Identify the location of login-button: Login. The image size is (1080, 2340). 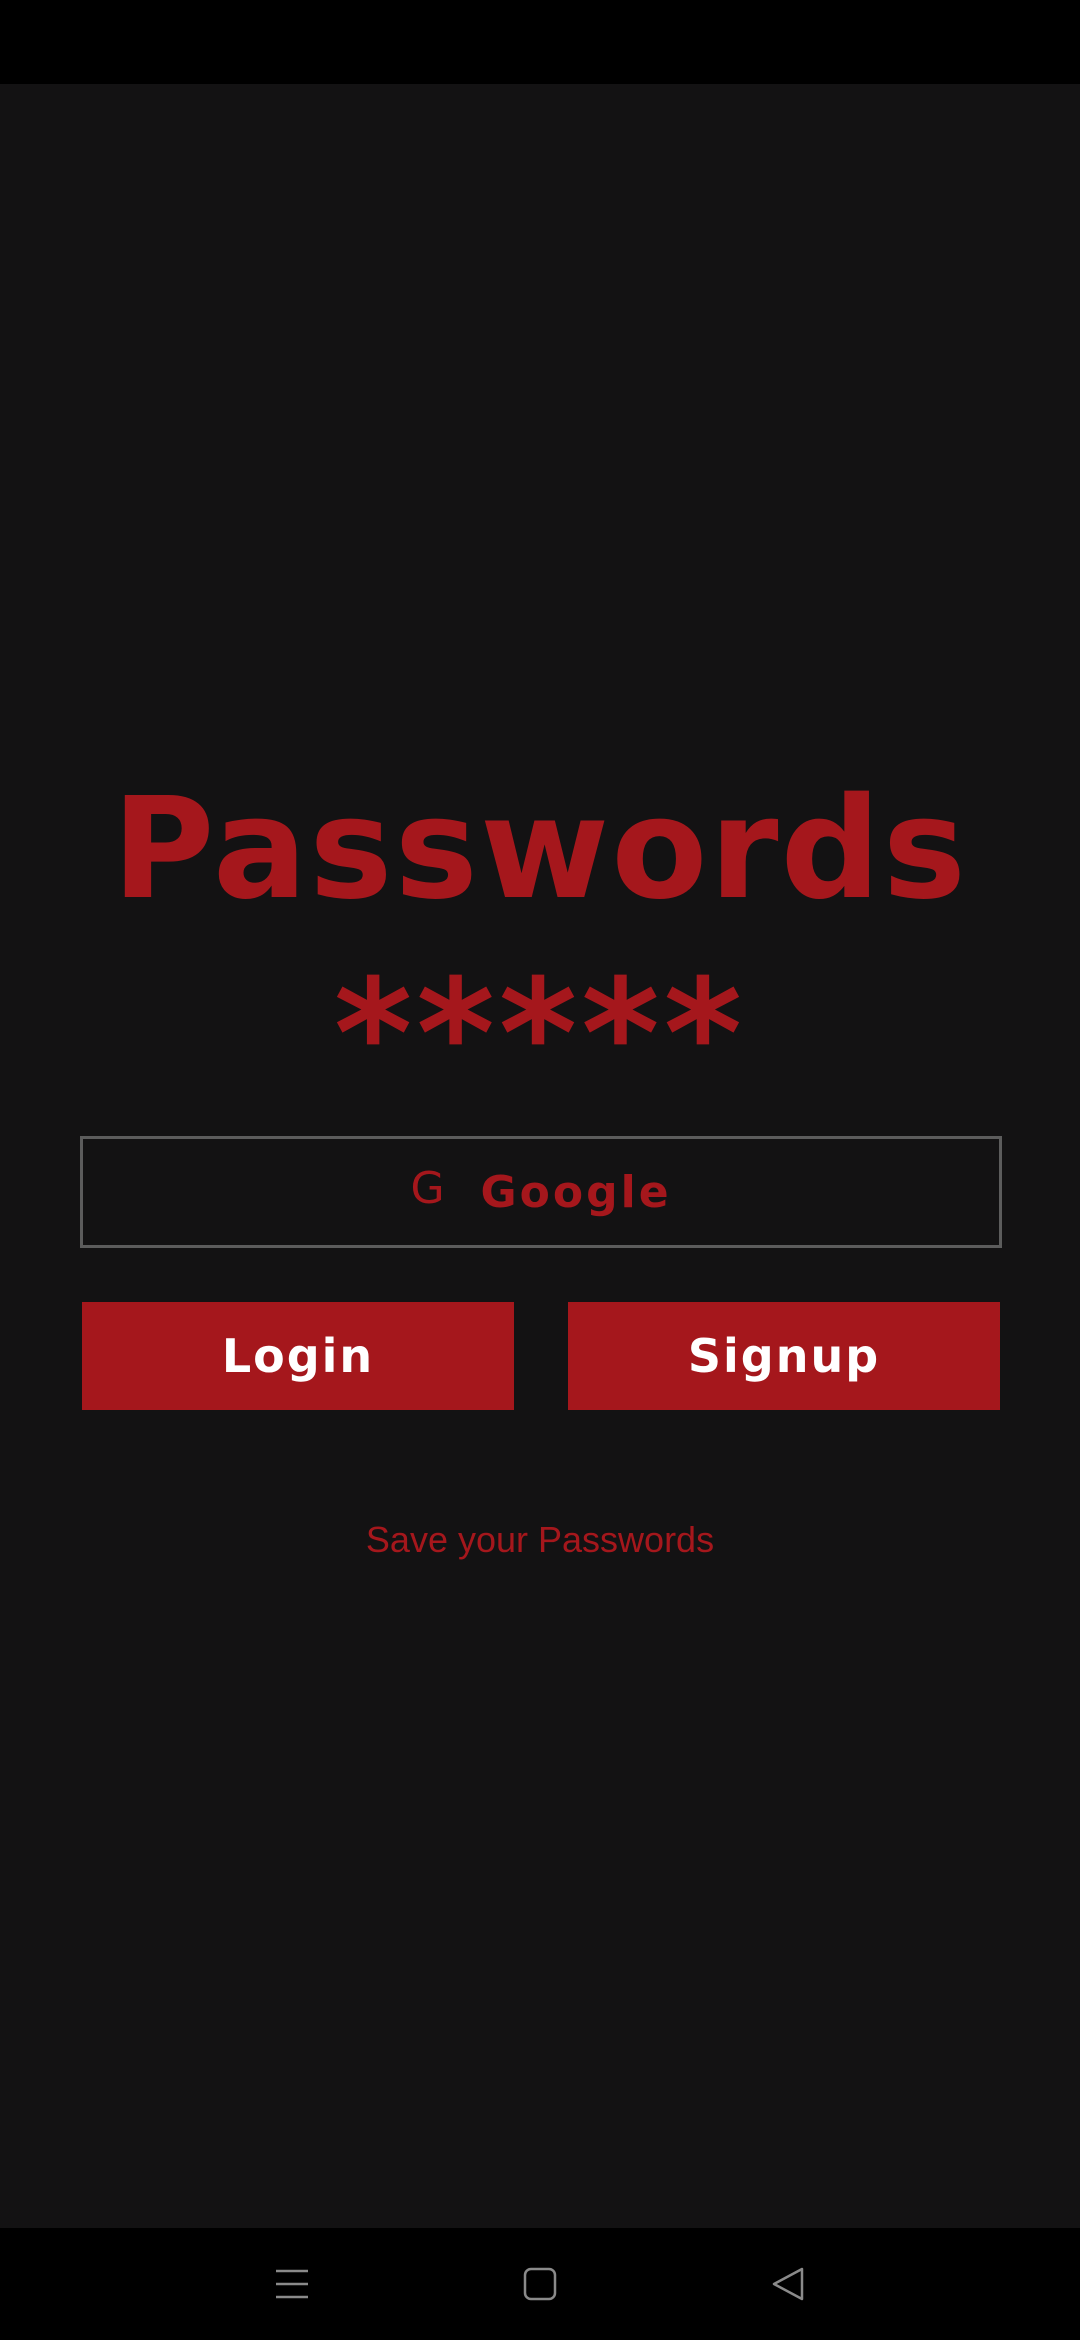
(298, 1356).